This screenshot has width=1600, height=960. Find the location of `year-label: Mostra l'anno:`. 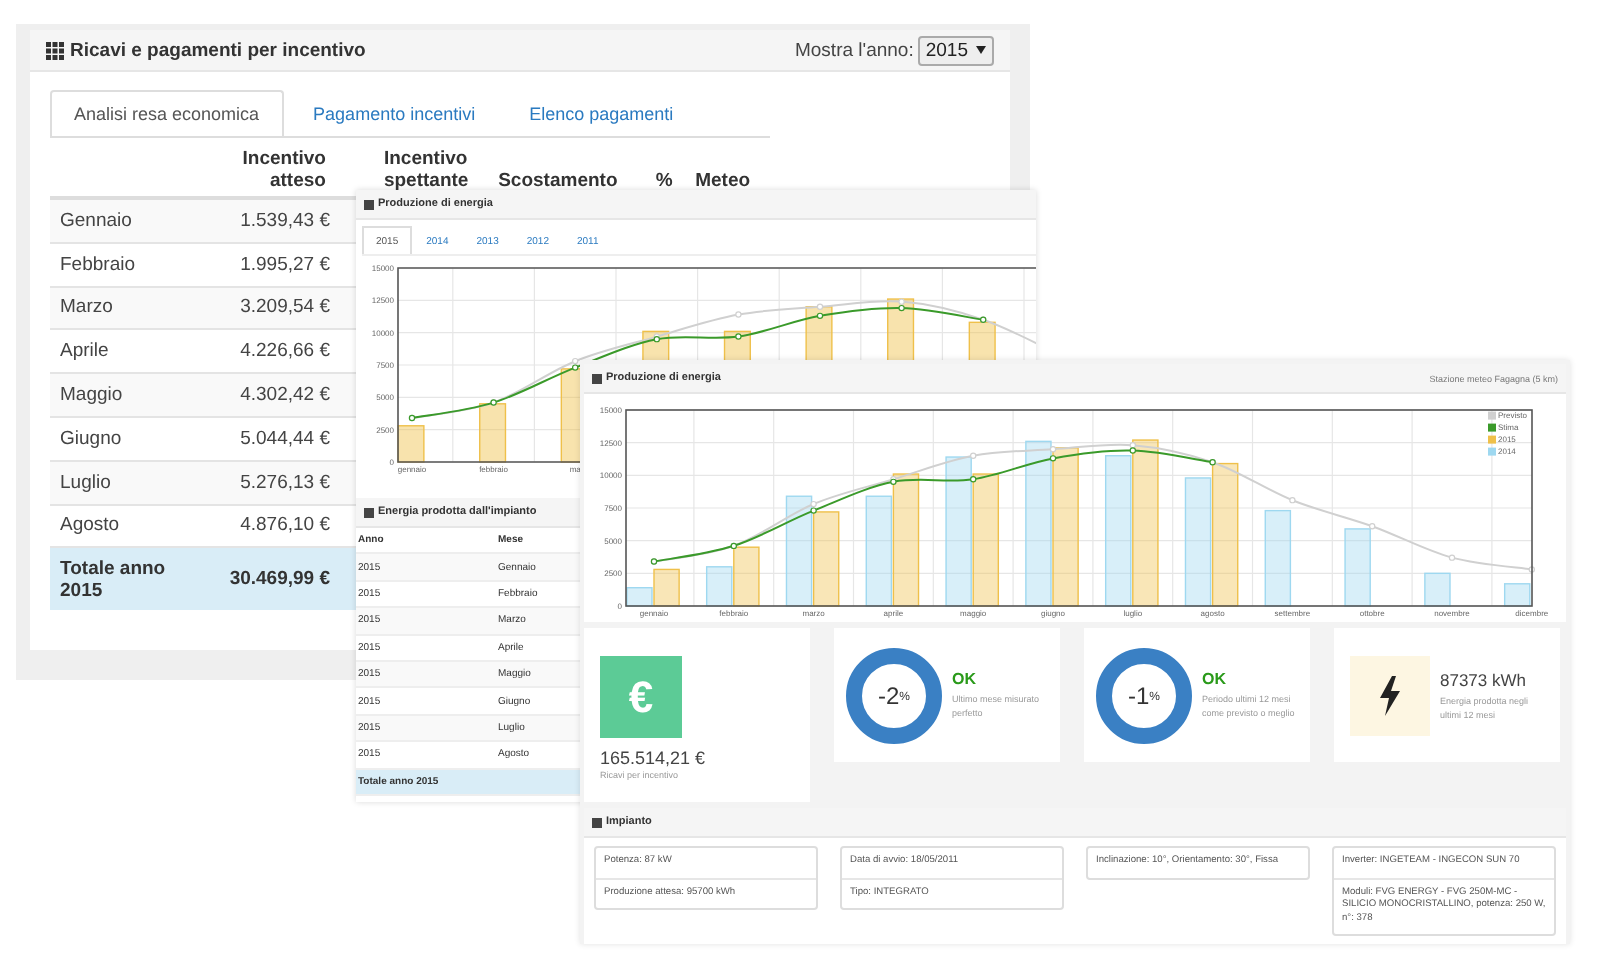

year-label: Mostra l'anno: is located at coordinates (854, 50).